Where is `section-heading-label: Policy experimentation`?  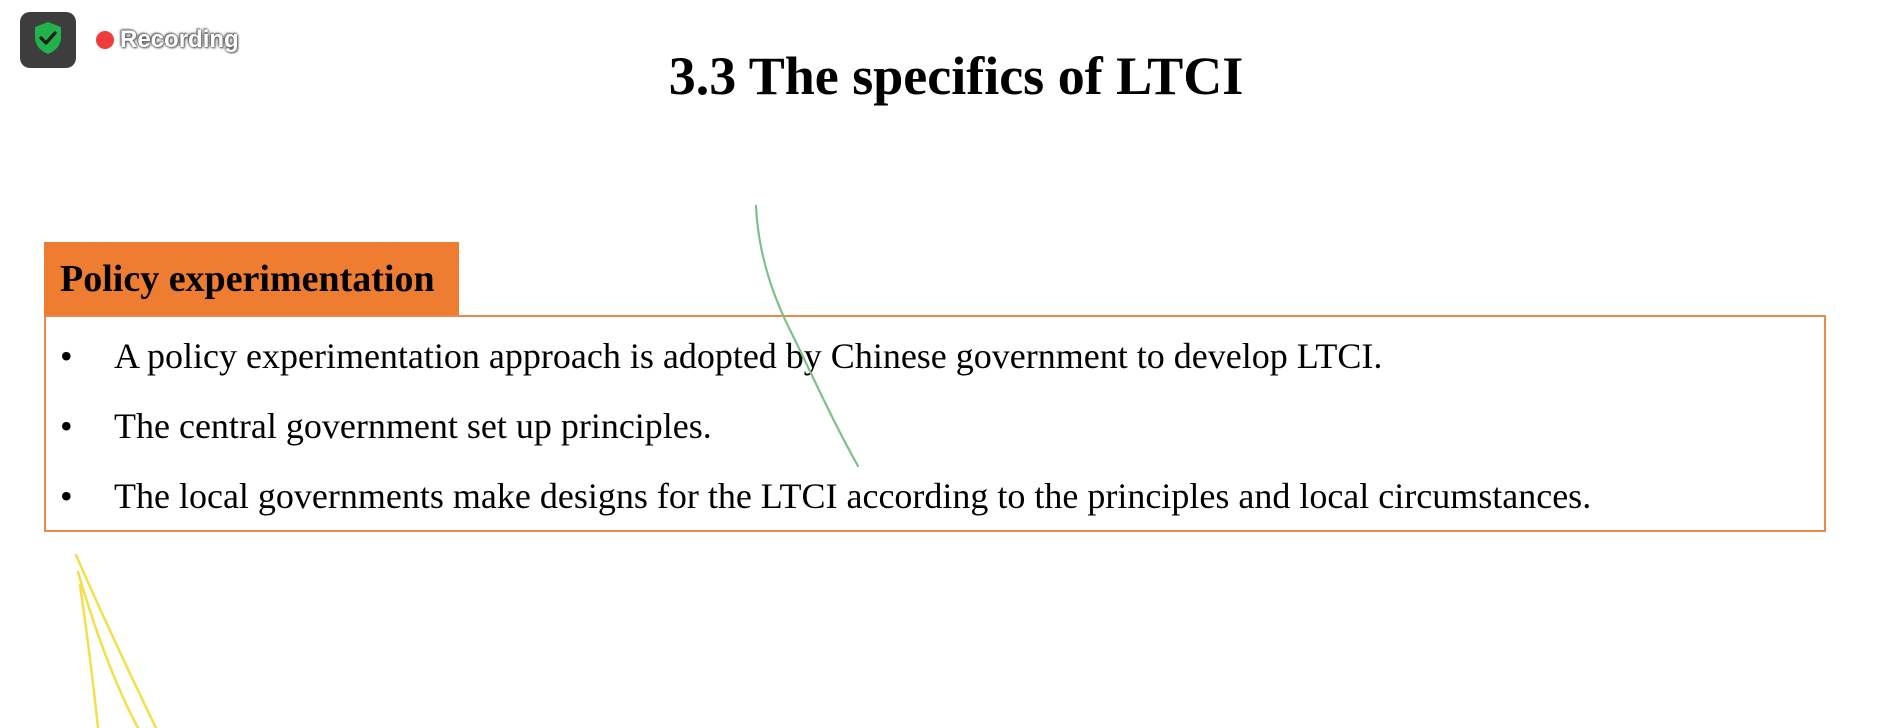
section-heading-label: Policy experimentation is located at coordinates (247, 278).